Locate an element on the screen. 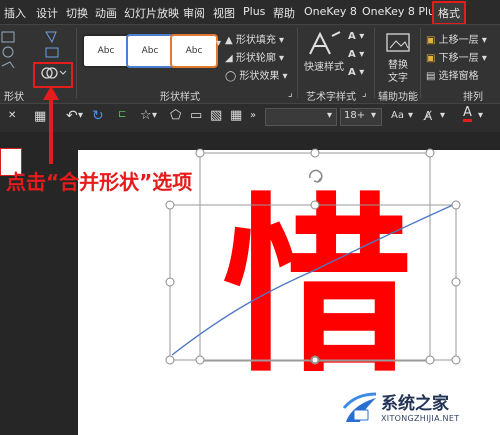 This screenshot has height=435, width=500. tab-view: 视图 is located at coordinates (224, 13).